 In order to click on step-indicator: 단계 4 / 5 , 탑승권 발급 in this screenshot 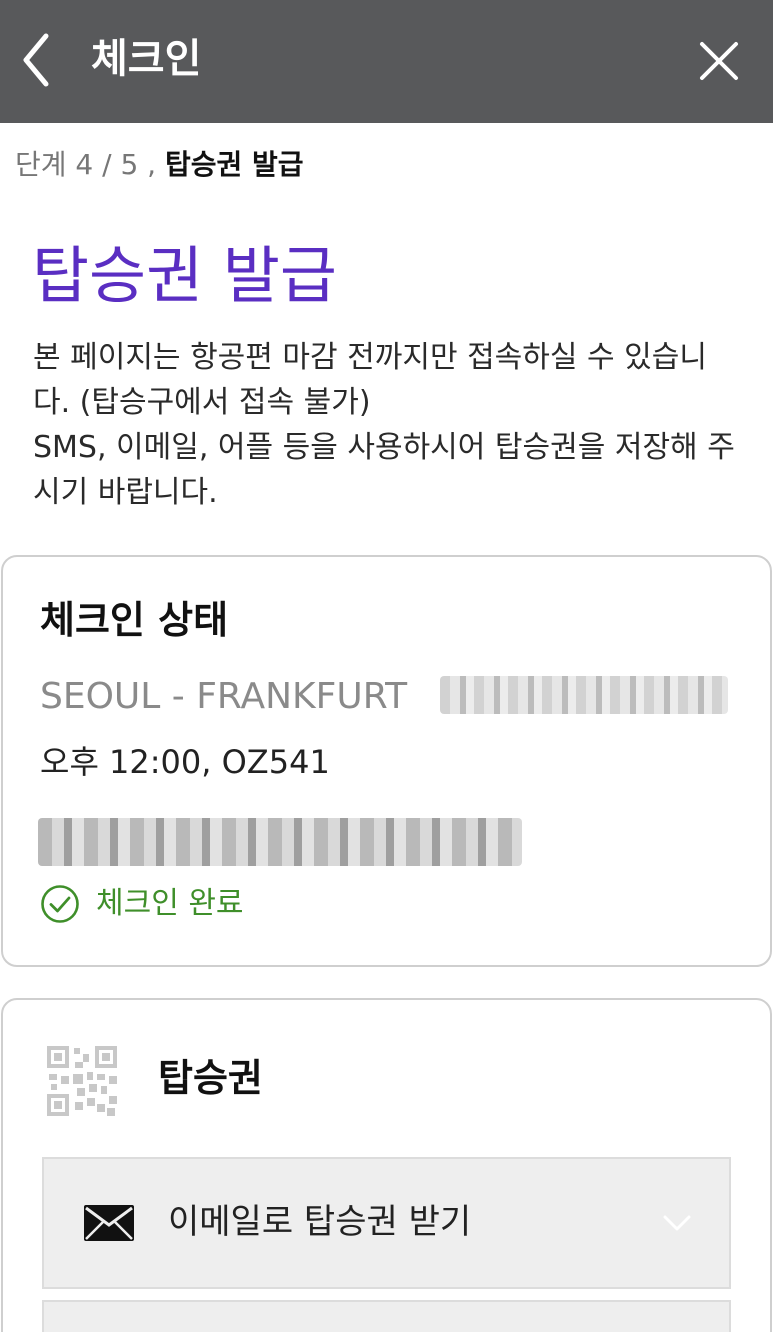, I will do `click(159, 165)`.